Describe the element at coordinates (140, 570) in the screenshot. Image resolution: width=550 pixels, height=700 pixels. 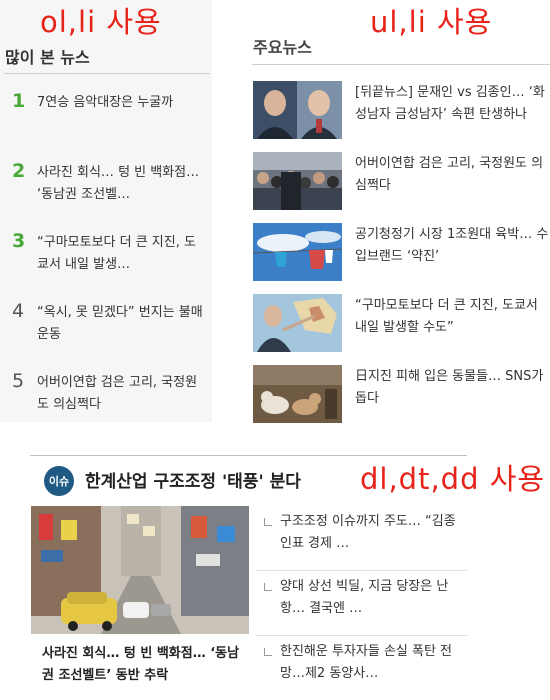
I see `street-photo` at that location.